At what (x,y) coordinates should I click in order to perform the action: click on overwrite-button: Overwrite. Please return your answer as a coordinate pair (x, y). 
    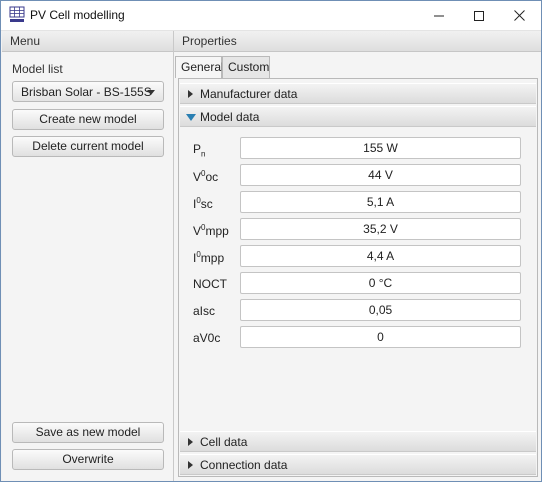
    Looking at the image, I should click on (88, 459).